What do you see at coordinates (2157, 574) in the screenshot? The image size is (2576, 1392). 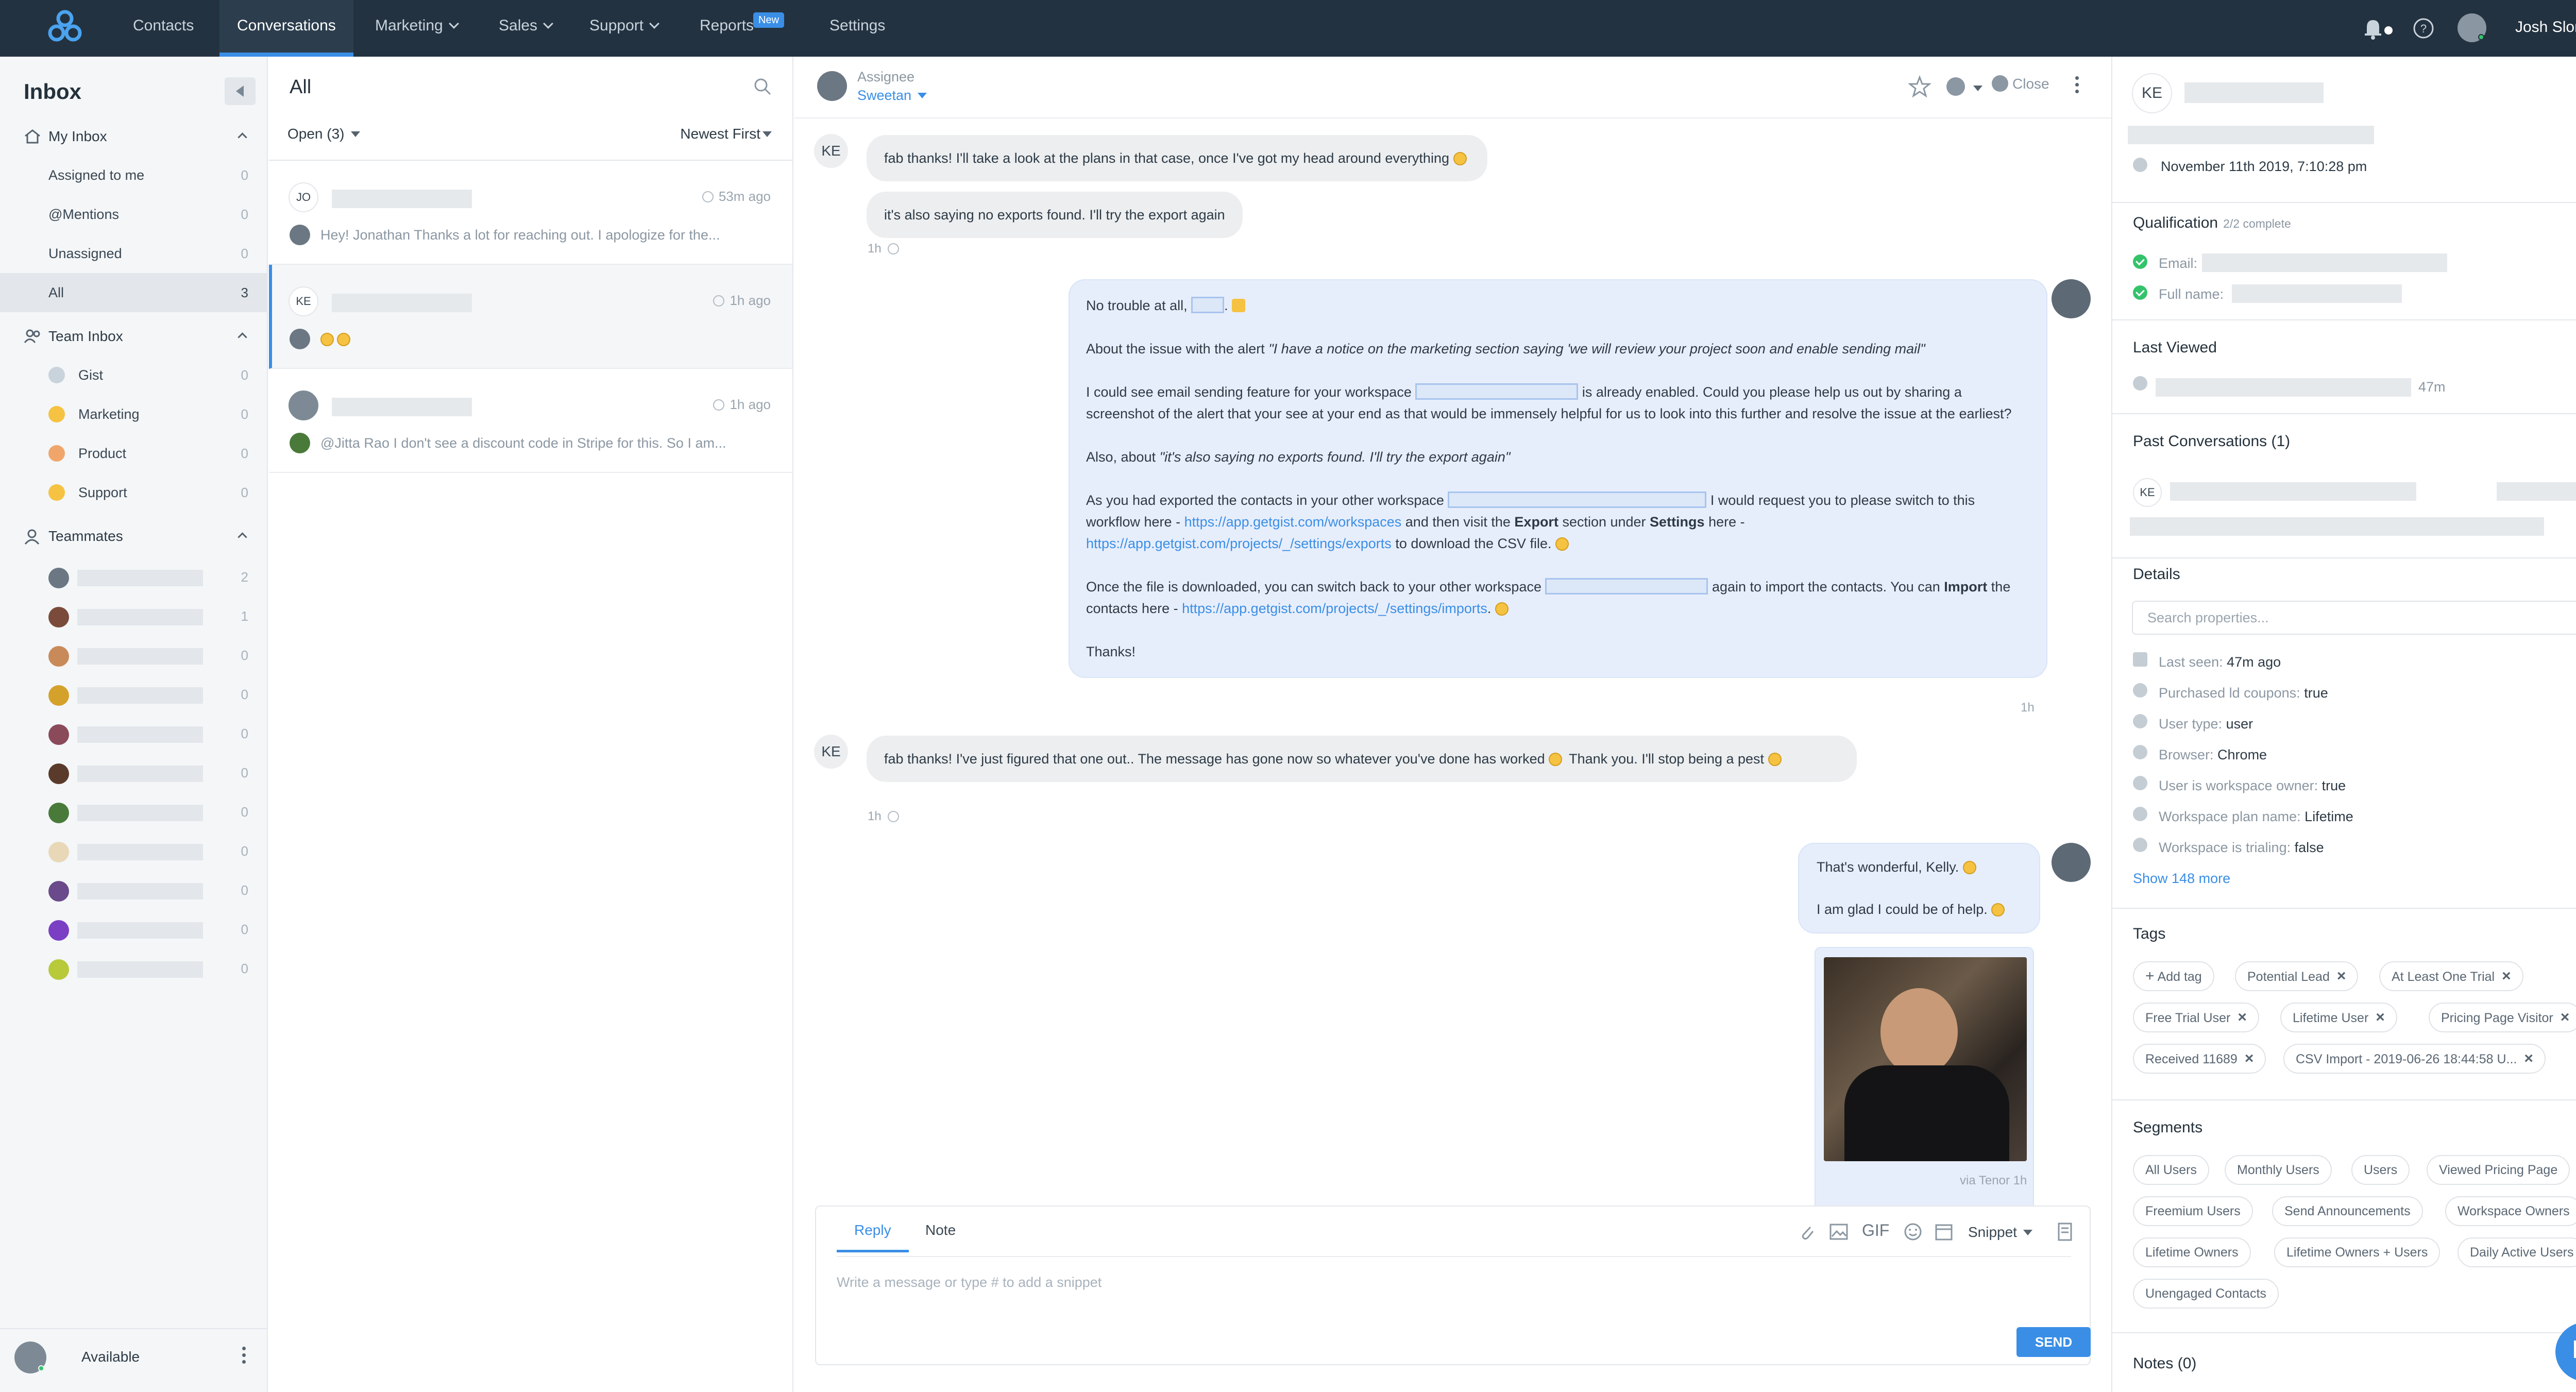 I see `details-header: Details` at bounding box center [2157, 574].